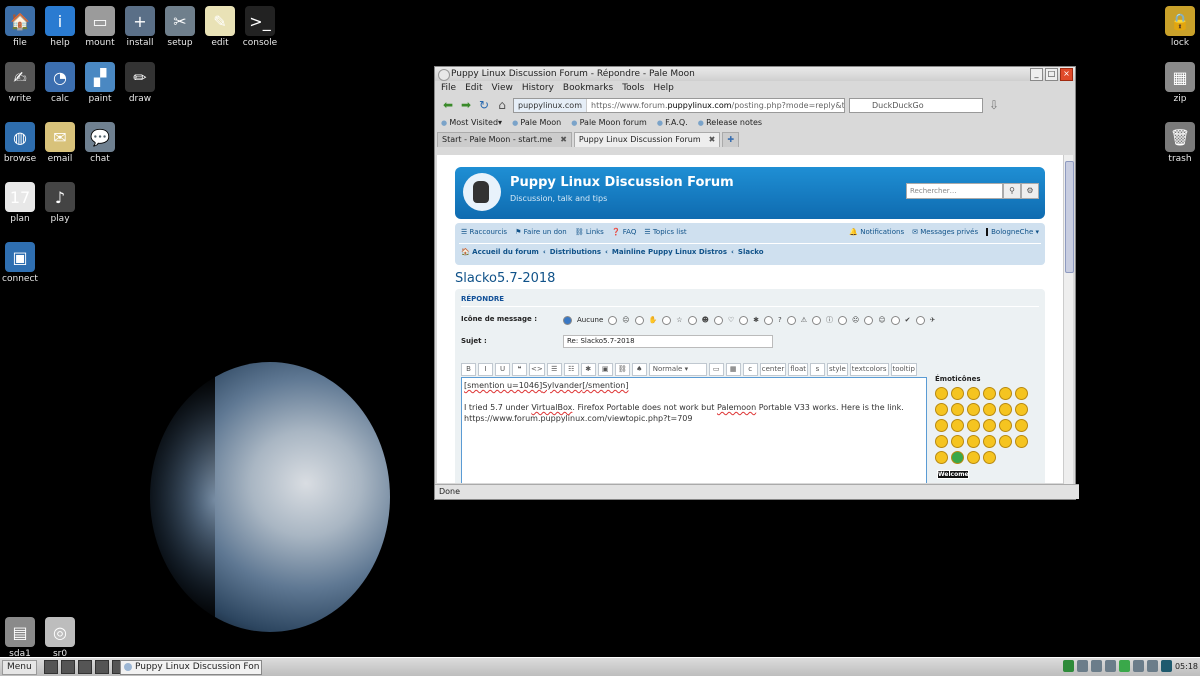 This screenshot has height=676, width=1200. What do you see at coordinates (588, 369) in the screenshot?
I see `bbcode-button: ✱` at bounding box center [588, 369].